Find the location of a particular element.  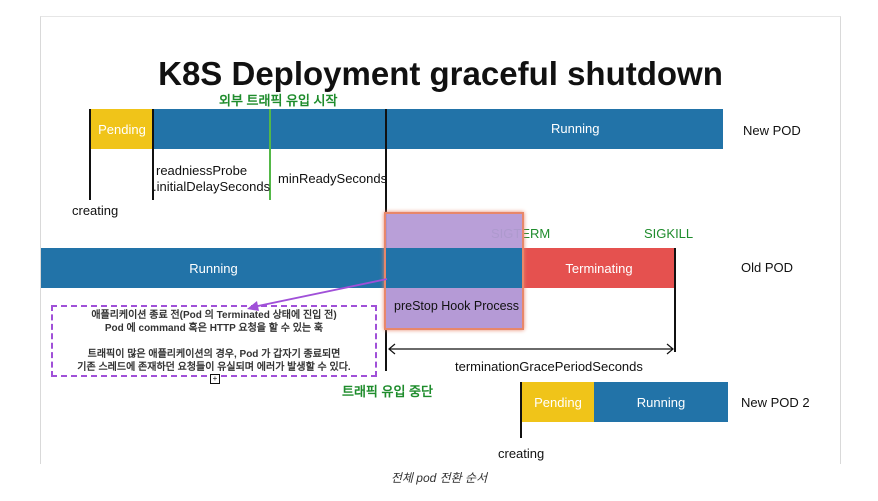

annotation-line-2: Pod 에 command 혹은 HTTP 요청을 할 수 있는 훅 is located at coordinates (214, 328).